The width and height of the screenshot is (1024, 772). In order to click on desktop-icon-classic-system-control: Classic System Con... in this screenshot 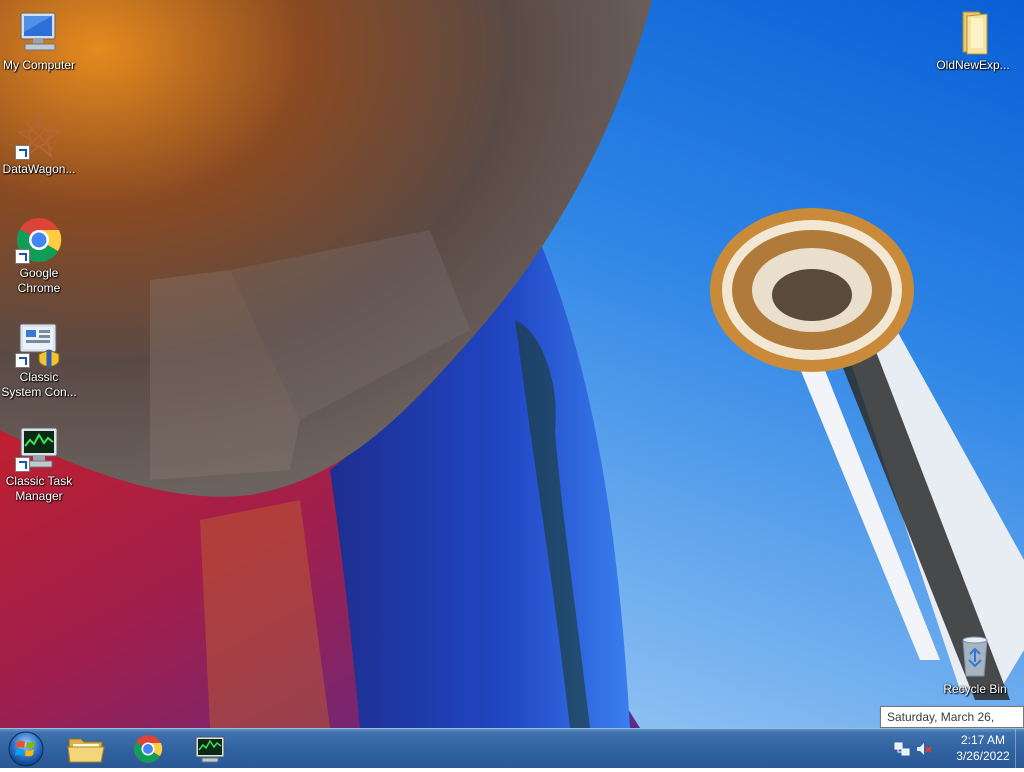, I will do `click(39, 360)`.